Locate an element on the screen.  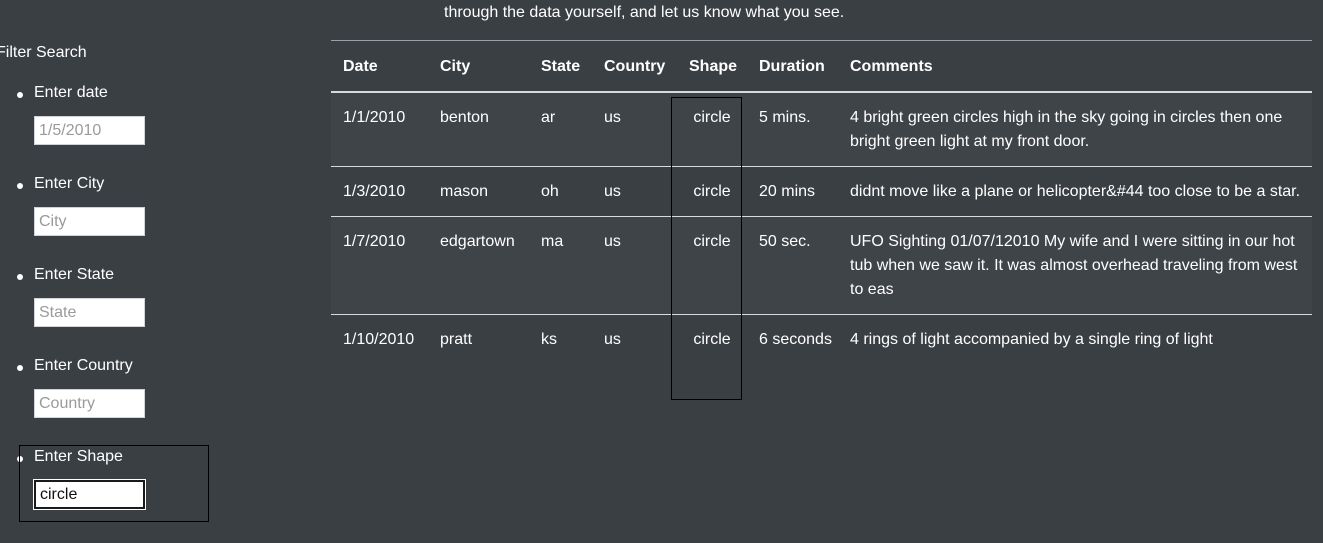
cell-state: ar is located at coordinates (560, 129).